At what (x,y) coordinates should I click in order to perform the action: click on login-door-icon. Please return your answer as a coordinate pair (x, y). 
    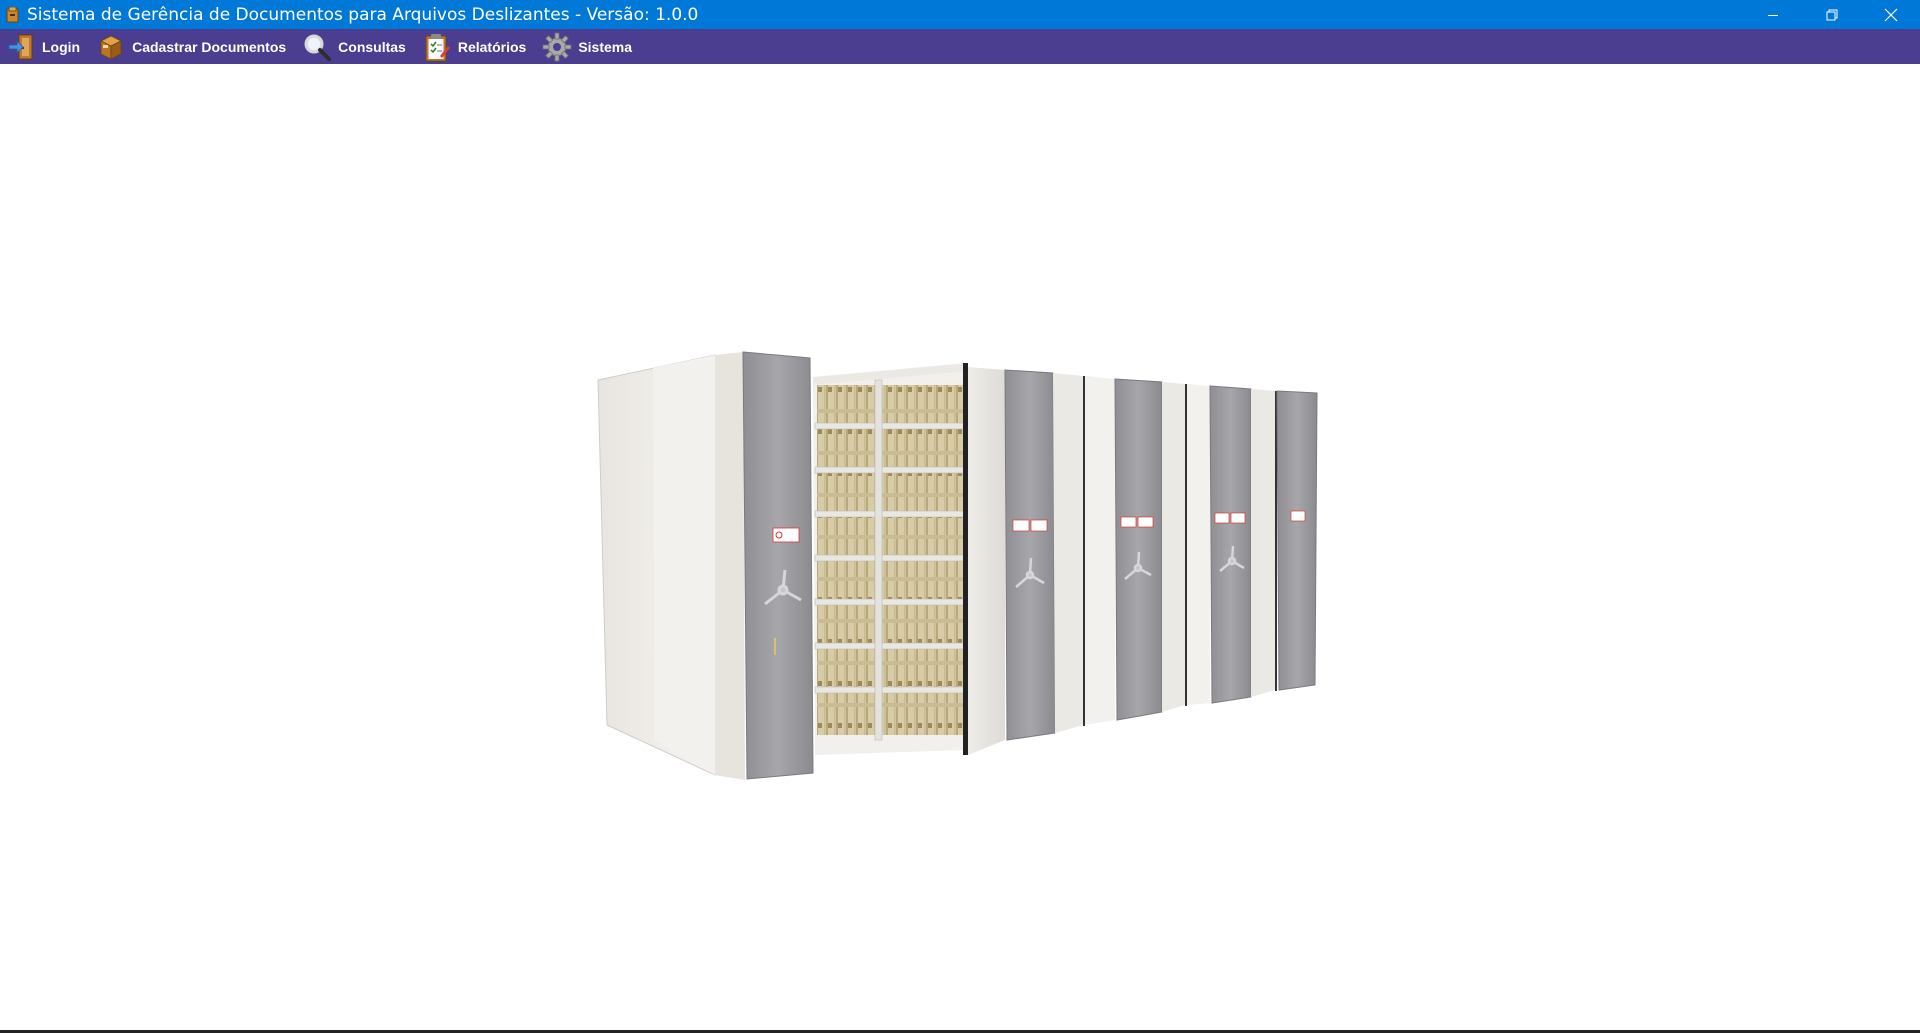
    Looking at the image, I should click on (21, 47).